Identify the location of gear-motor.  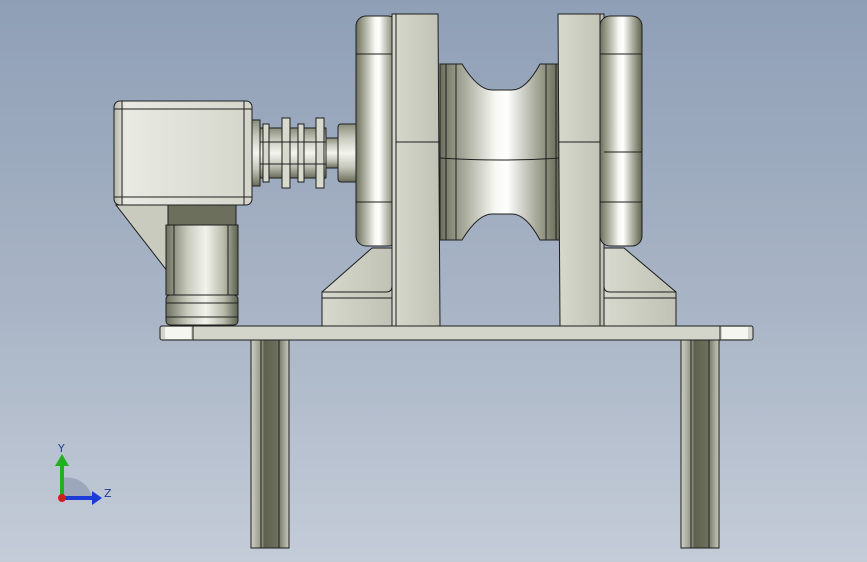
(183, 213).